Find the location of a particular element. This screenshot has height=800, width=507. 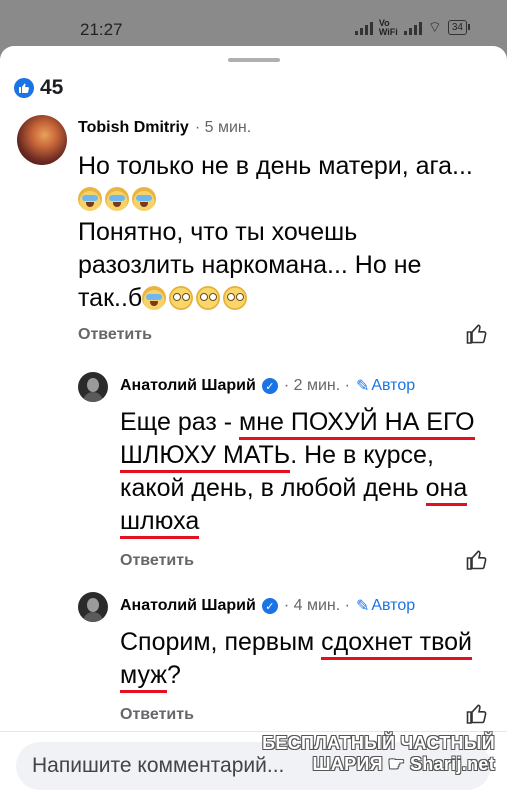

underlined-segment: шлюха is located at coordinates (160, 523).